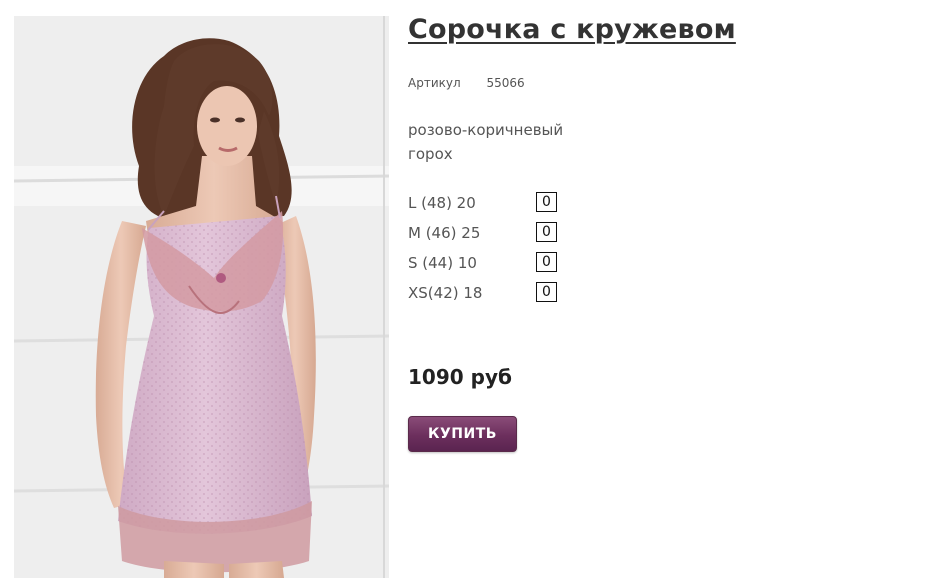 This screenshot has width=940, height=582. What do you see at coordinates (434, 83) in the screenshot?
I see `sku-label: Артикул` at bounding box center [434, 83].